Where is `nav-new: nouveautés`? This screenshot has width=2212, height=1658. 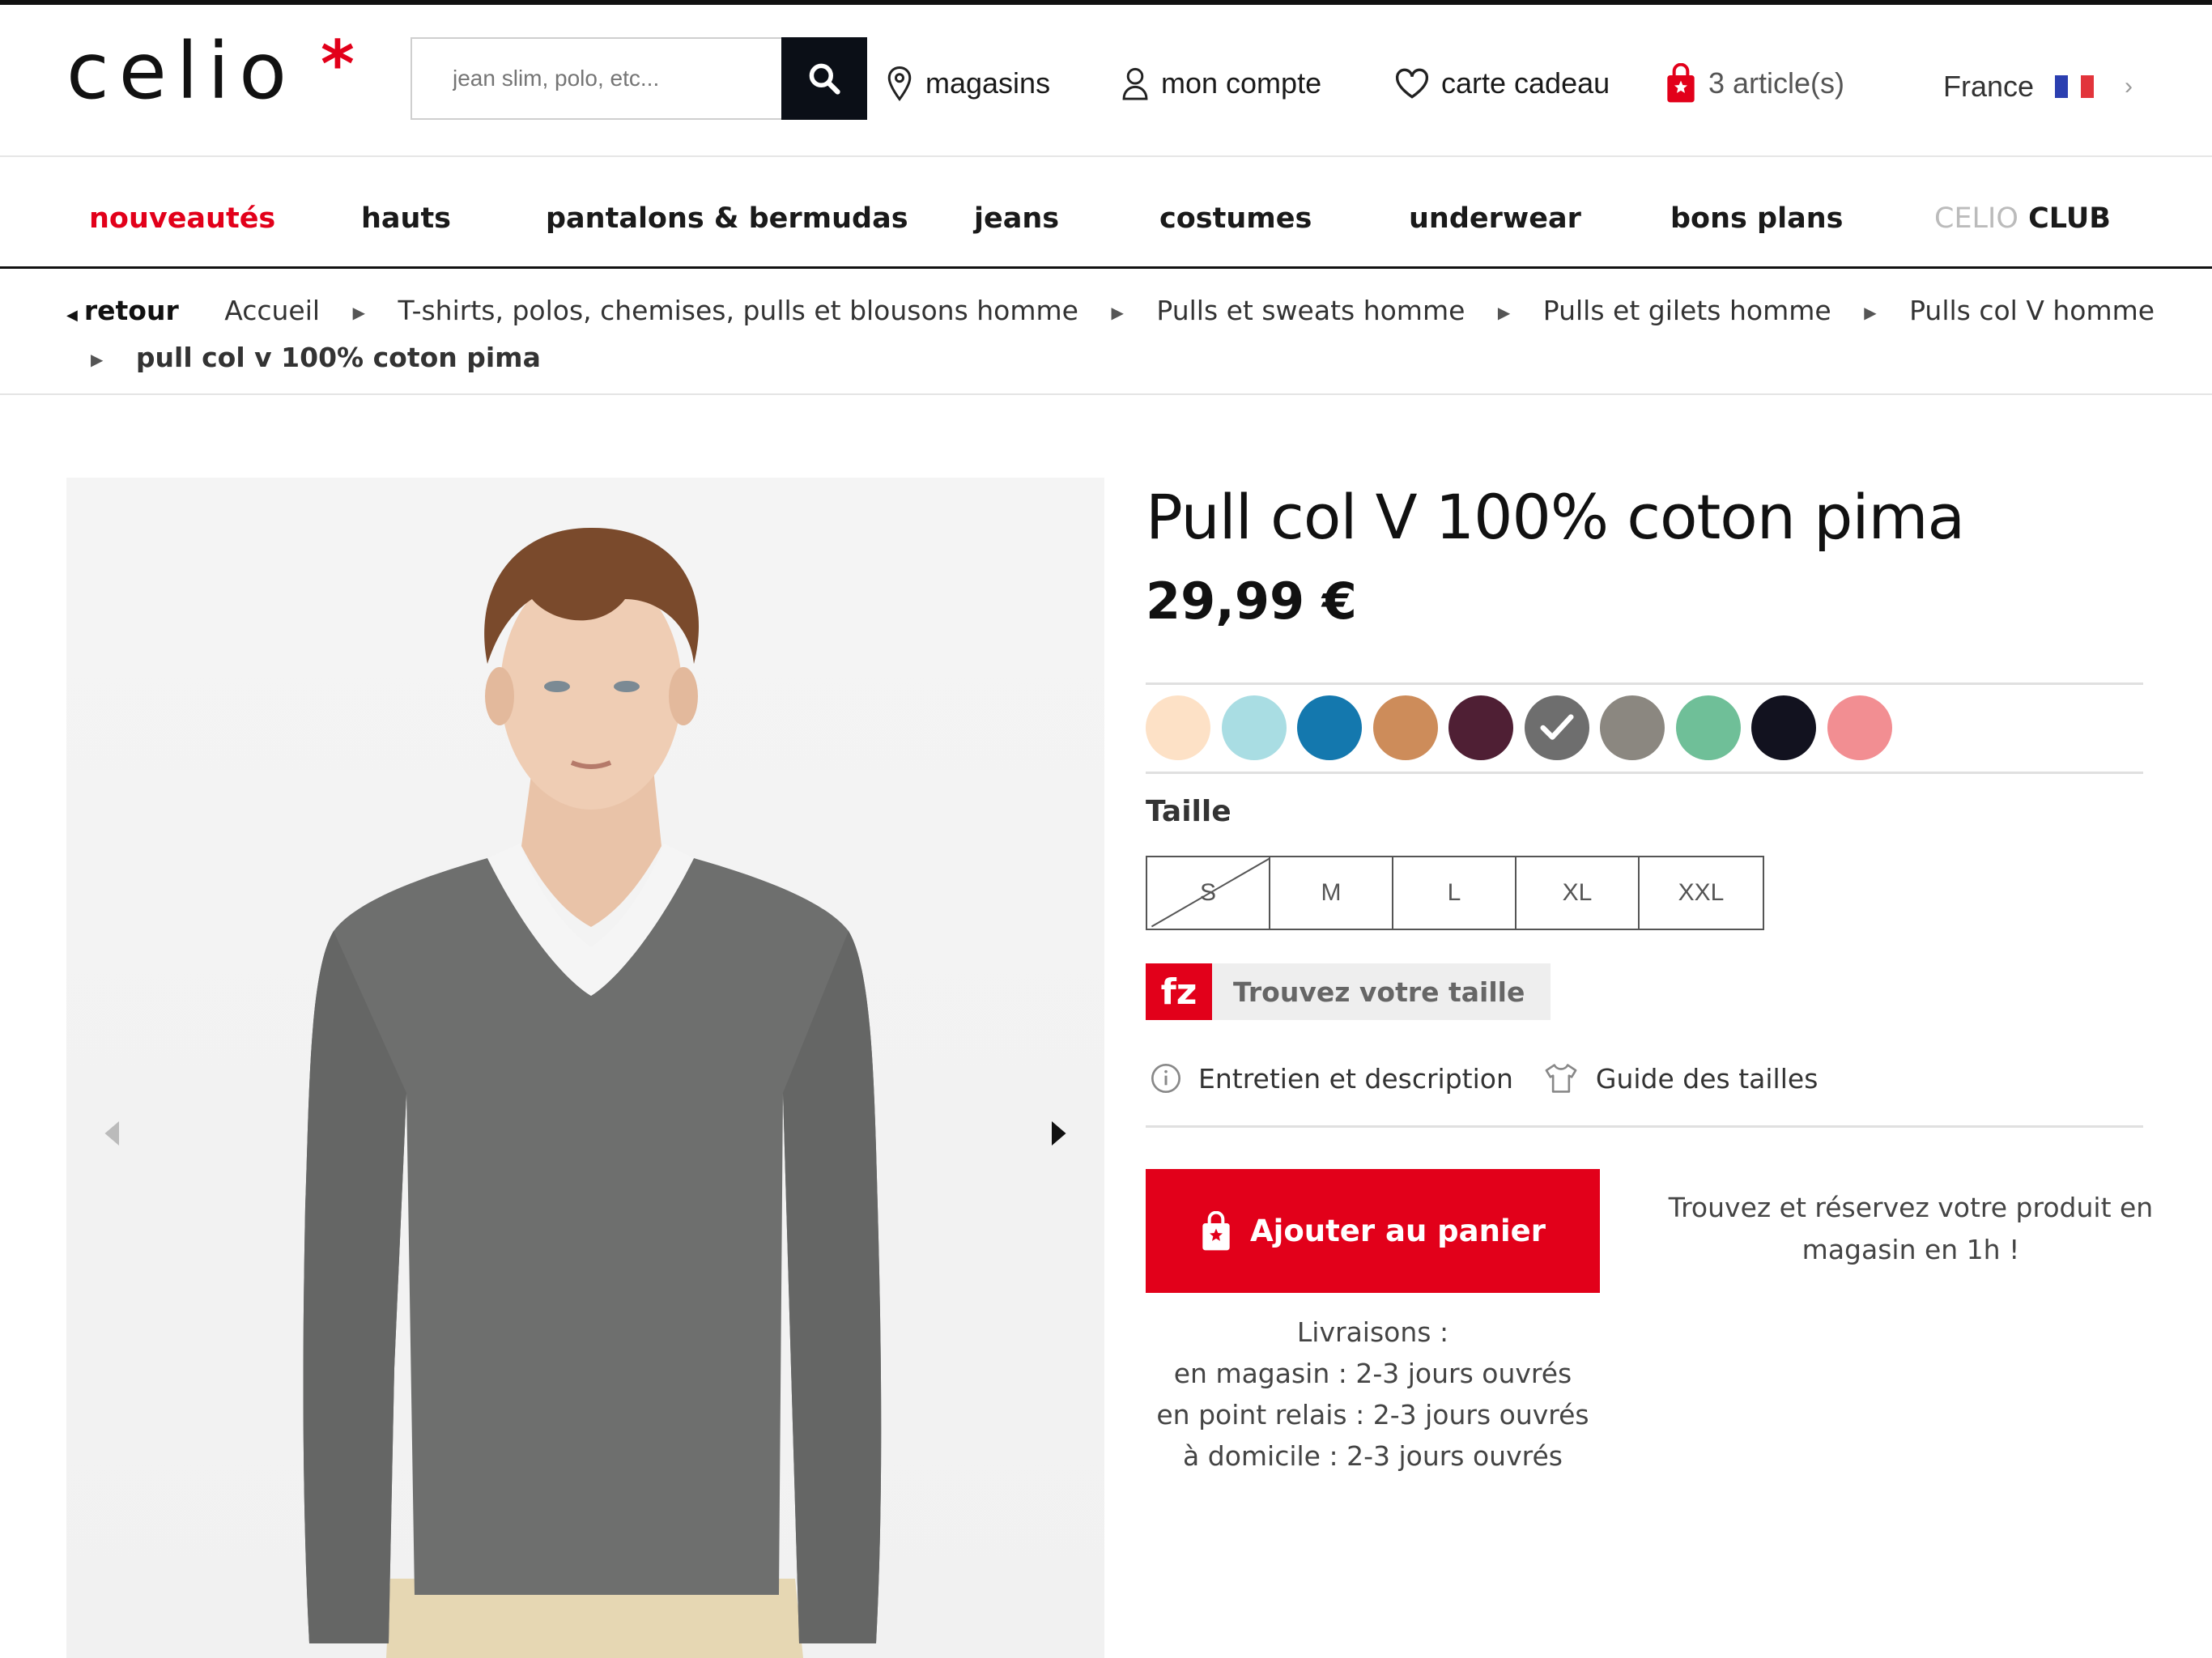
nav-new: nouveautés is located at coordinates (182, 218).